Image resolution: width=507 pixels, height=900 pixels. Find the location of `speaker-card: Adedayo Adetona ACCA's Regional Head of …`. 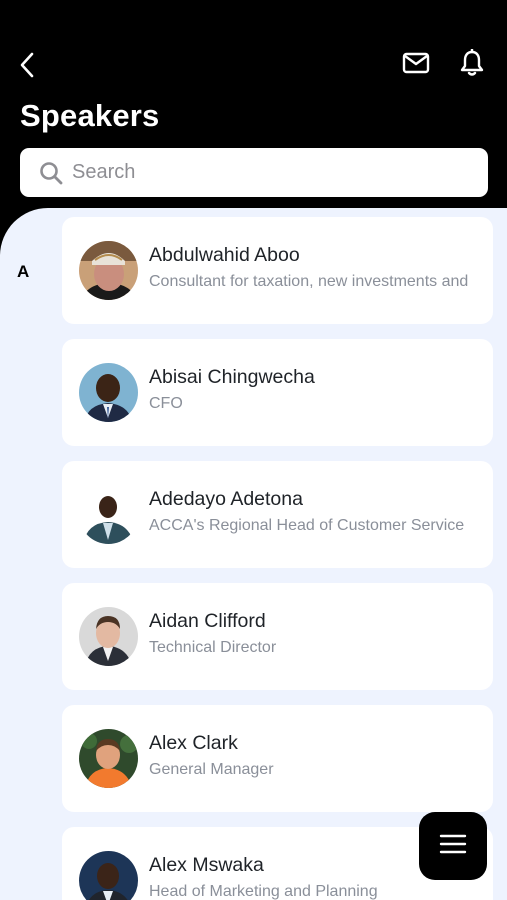

speaker-card: Adedayo Adetona ACCA's Regional Head of … is located at coordinates (277, 514).